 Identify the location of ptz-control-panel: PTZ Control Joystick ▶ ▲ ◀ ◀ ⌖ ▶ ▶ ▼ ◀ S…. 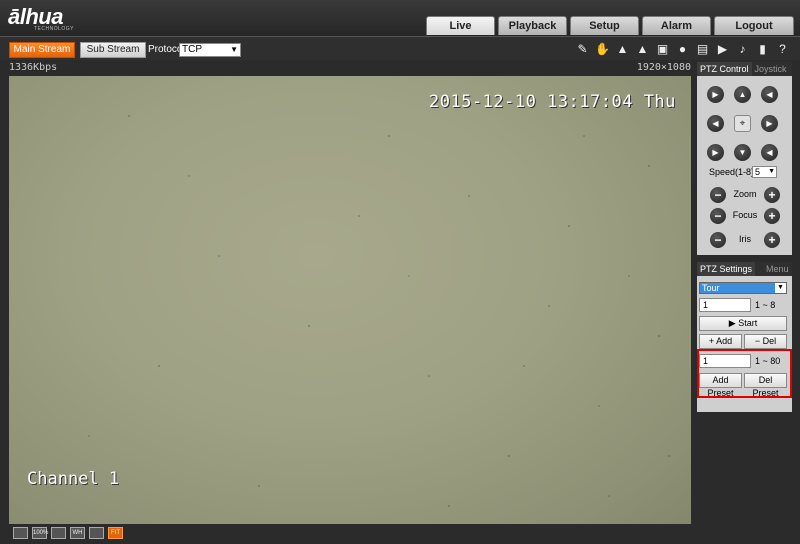
(744, 158).